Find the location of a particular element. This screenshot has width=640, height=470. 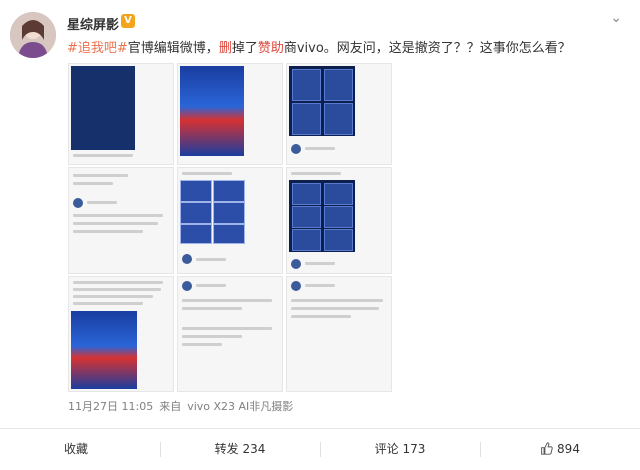

thumbs-up-icon is located at coordinates (547, 448).